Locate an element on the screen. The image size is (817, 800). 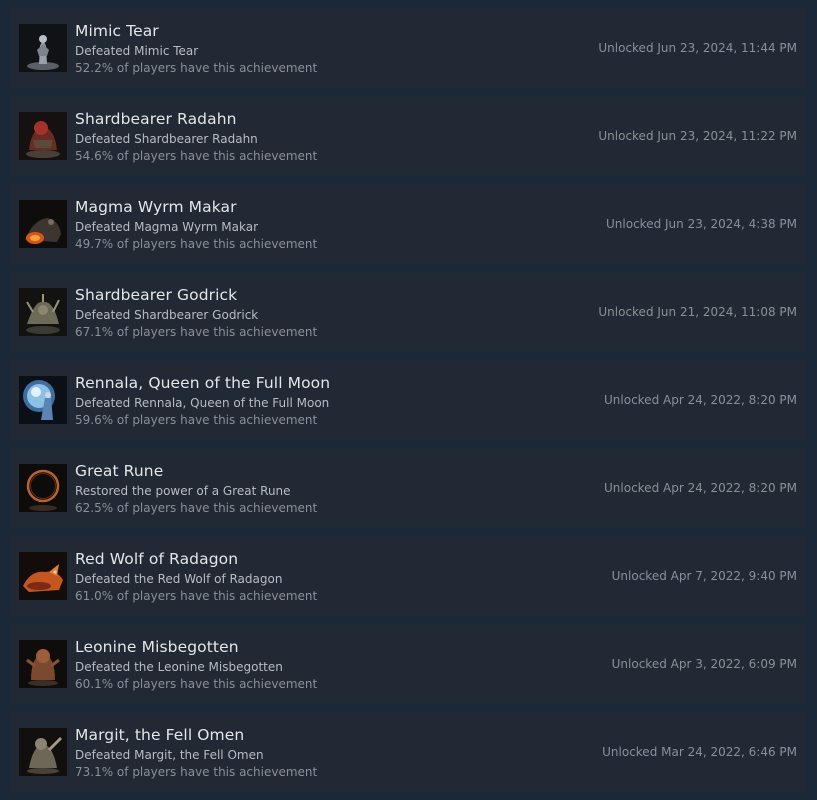
achievement-percent: 73.1% of players have this achievement is located at coordinates (196, 772).